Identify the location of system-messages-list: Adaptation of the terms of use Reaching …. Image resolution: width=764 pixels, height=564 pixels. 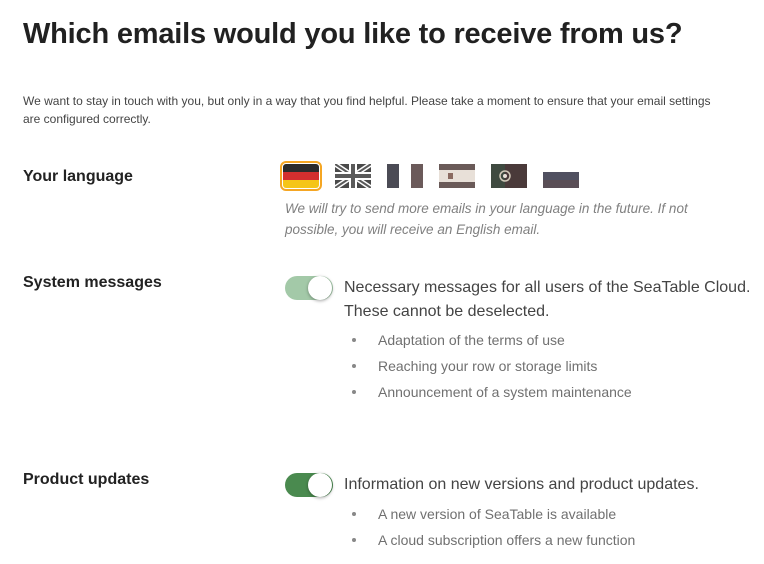
(492, 366).